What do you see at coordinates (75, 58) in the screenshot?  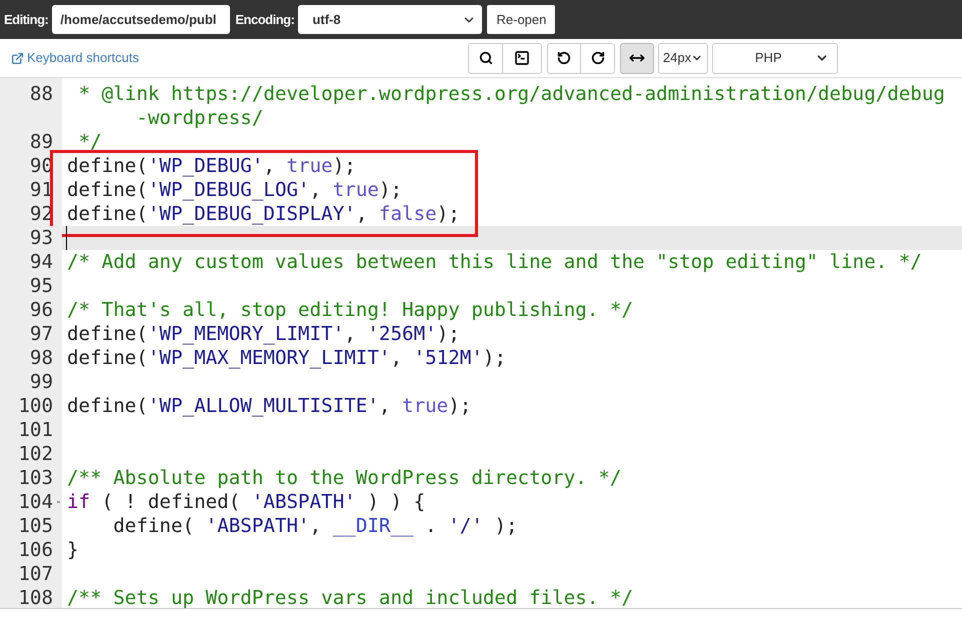 I see `keyboard-shortcuts-link: Keyboard shortcuts` at bounding box center [75, 58].